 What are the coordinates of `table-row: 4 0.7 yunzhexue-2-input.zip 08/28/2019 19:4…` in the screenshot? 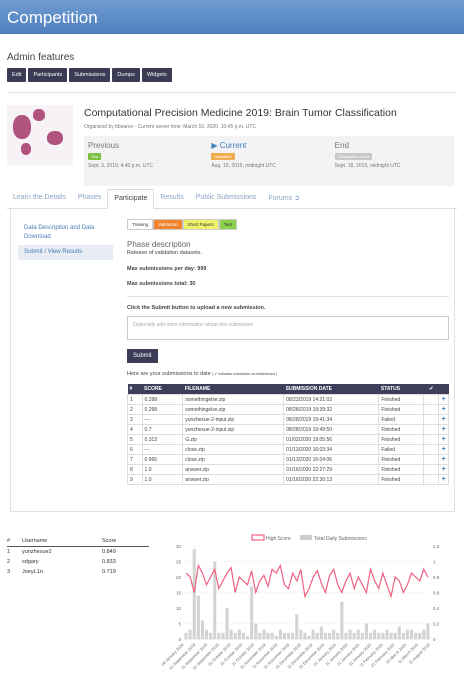 It's located at (288, 429).